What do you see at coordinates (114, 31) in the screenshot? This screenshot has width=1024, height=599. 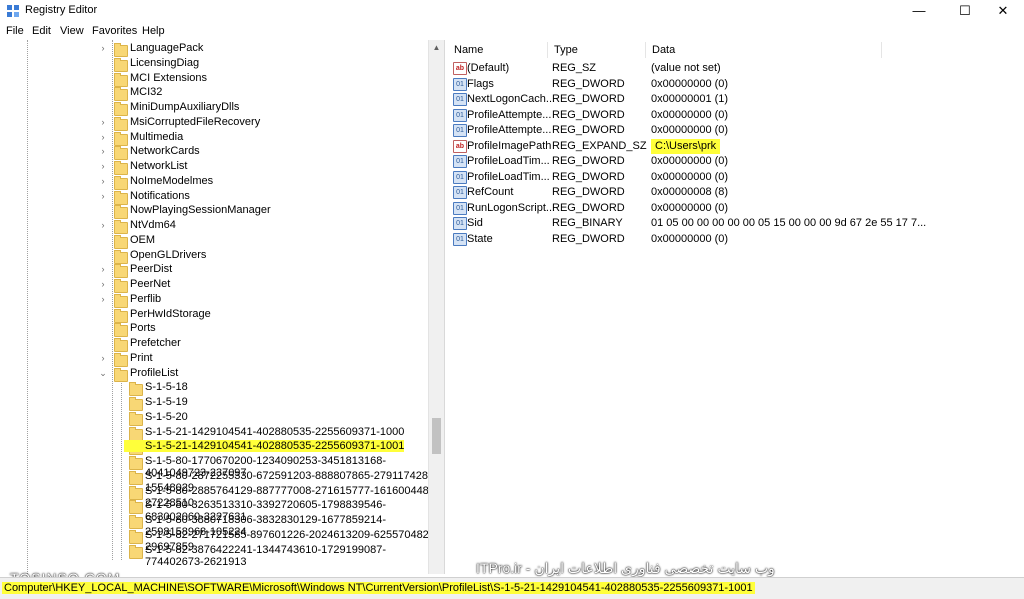 I see `menu-favorites: Favorites` at bounding box center [114, 31].